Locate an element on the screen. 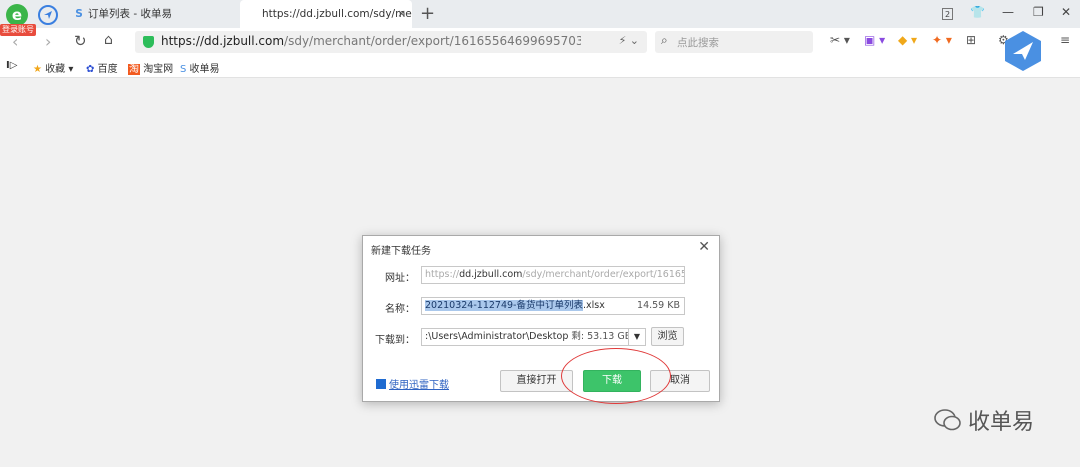 The width and height of the screenshot is (1080, 467). browser-logo-icon: e is located at coordinates (17, 15).